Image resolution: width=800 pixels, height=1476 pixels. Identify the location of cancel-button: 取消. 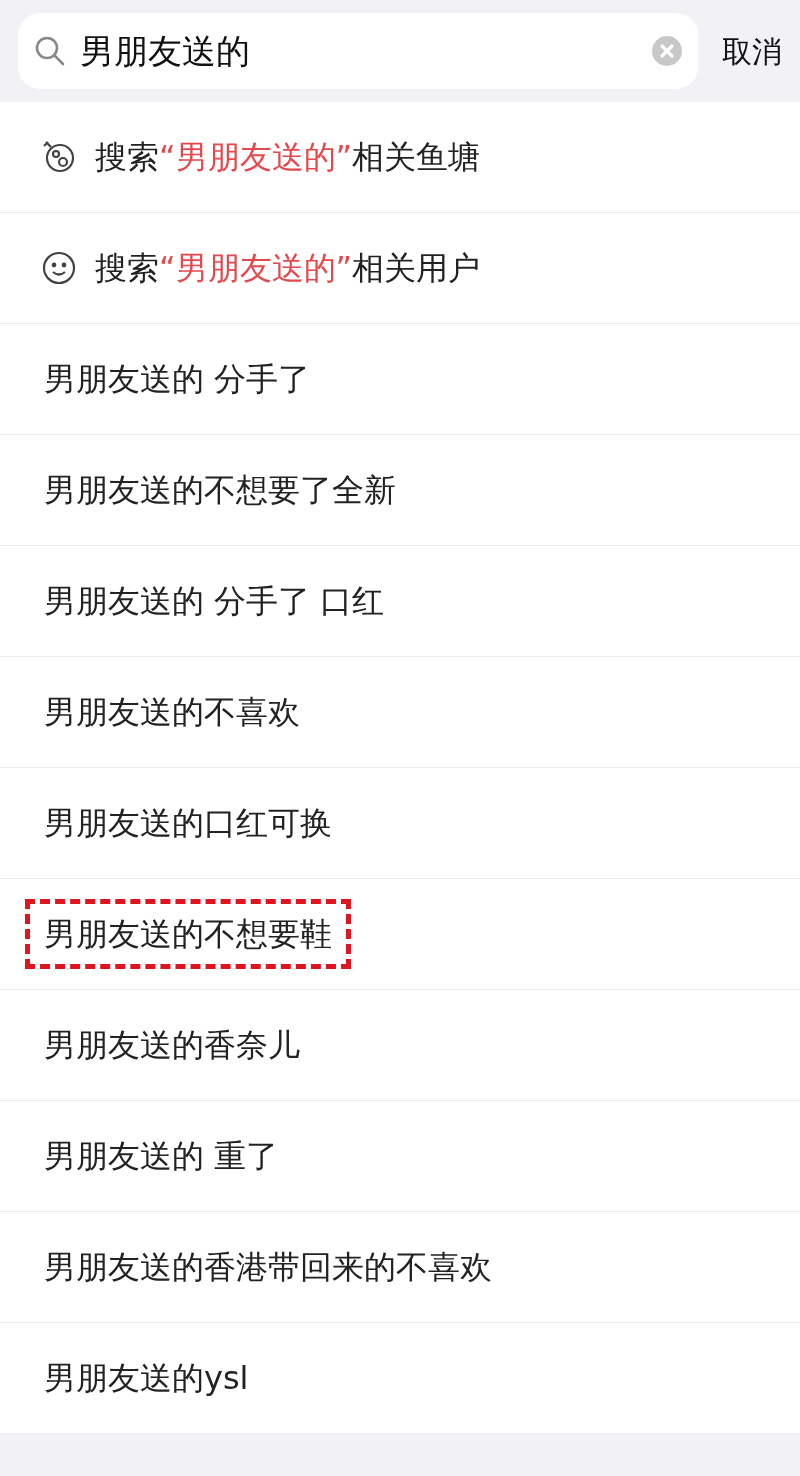
(752, 51).